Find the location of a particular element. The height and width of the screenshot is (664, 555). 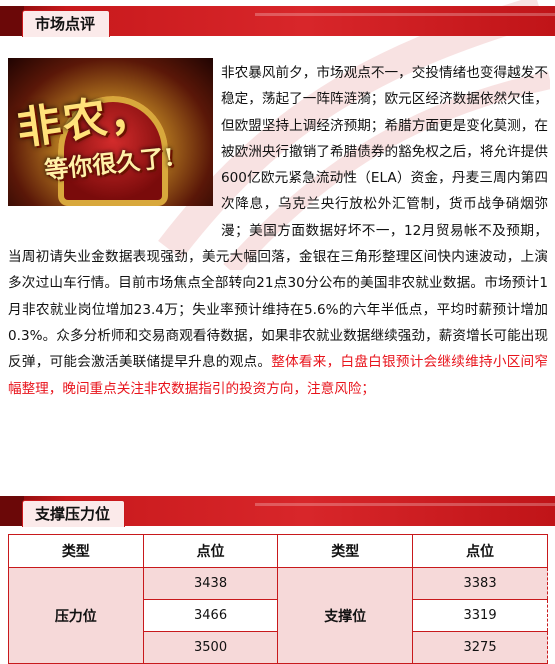

support-label: 支撑位 is located at coordinates (345, 615).